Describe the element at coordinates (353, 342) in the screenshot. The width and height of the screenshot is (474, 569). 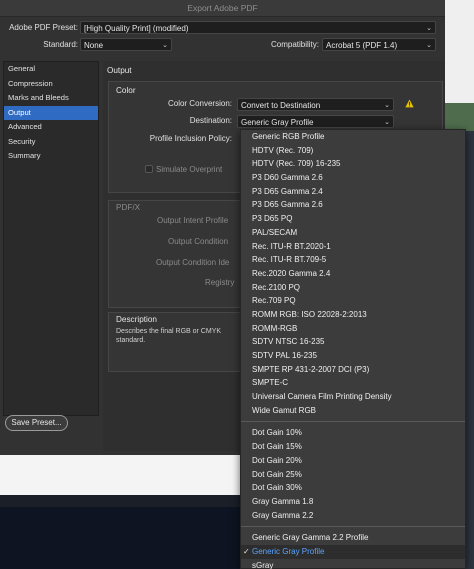
I see `menu-item-profile: SDTV NTSC 16-235` at that location.